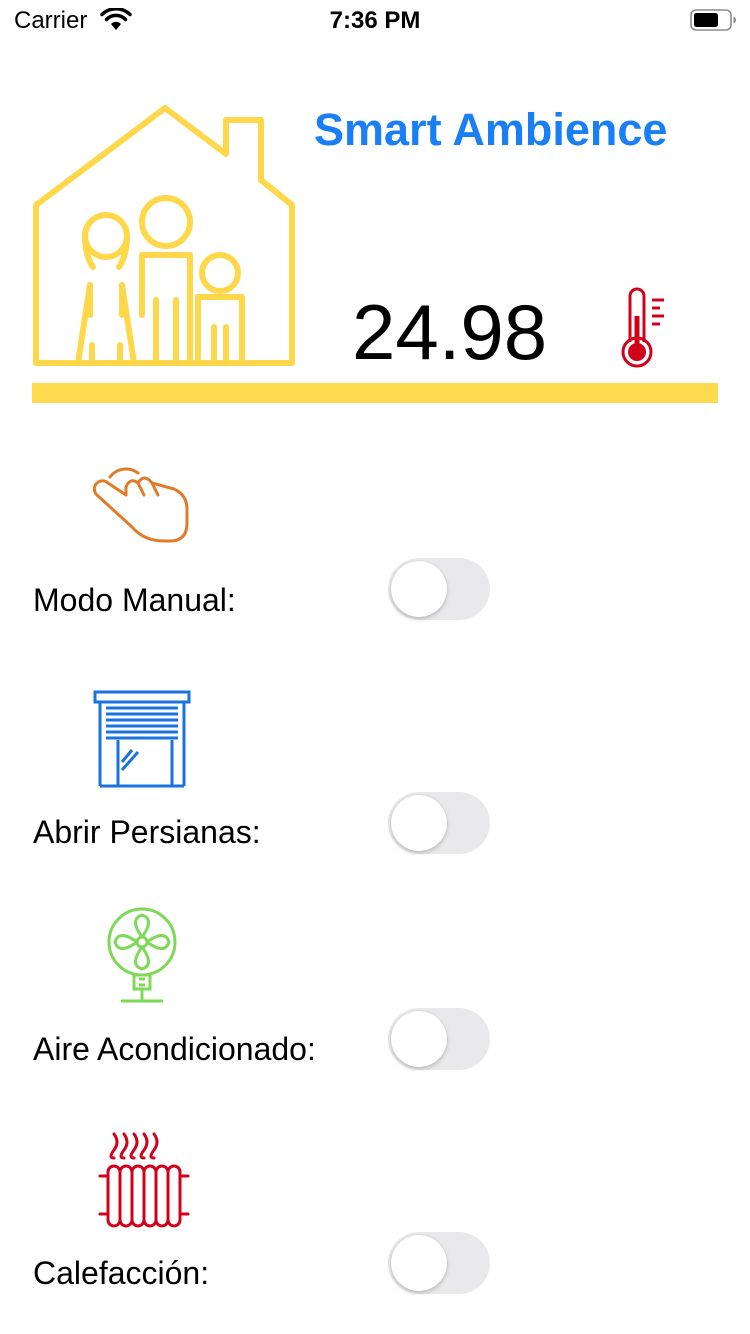  Describe the element at coordinates (142, 739) in the screenshot. I see `window-blinds-icon` at that location.